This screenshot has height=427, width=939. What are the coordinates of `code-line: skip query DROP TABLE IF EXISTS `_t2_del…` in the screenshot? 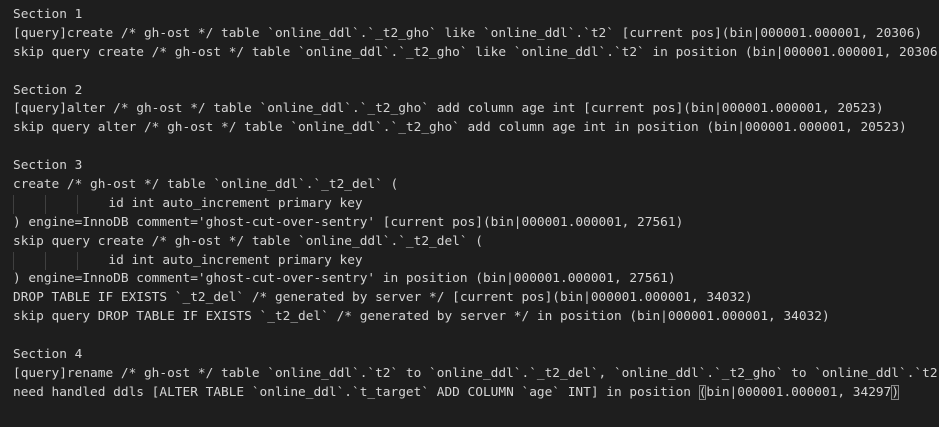 It's located at (421, 317).